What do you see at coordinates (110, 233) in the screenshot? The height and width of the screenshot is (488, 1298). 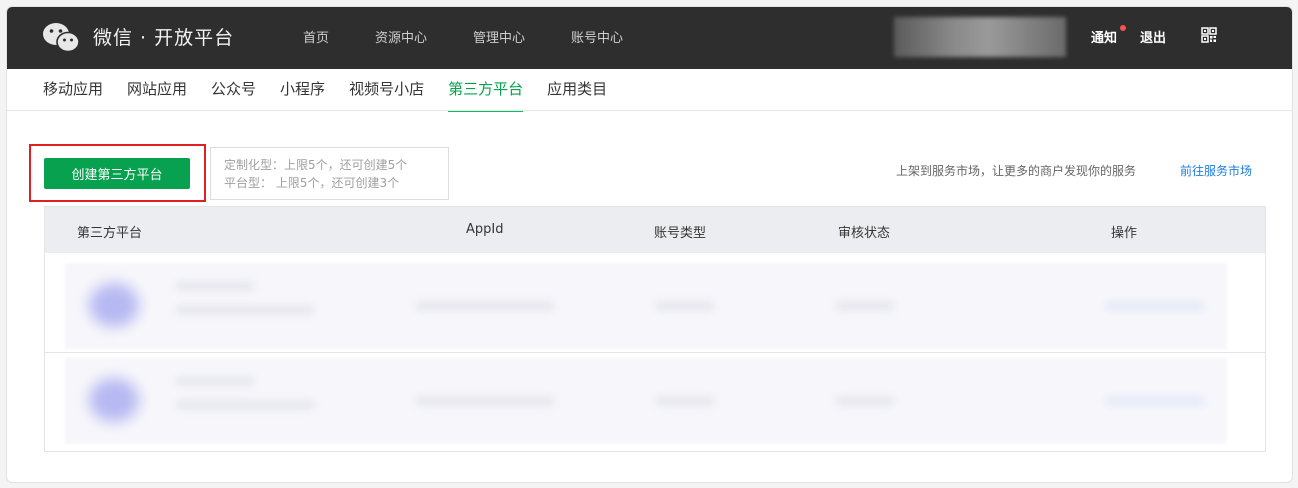 I see `column-header-platform: 第三方平台` at bounding box center [110, 233].